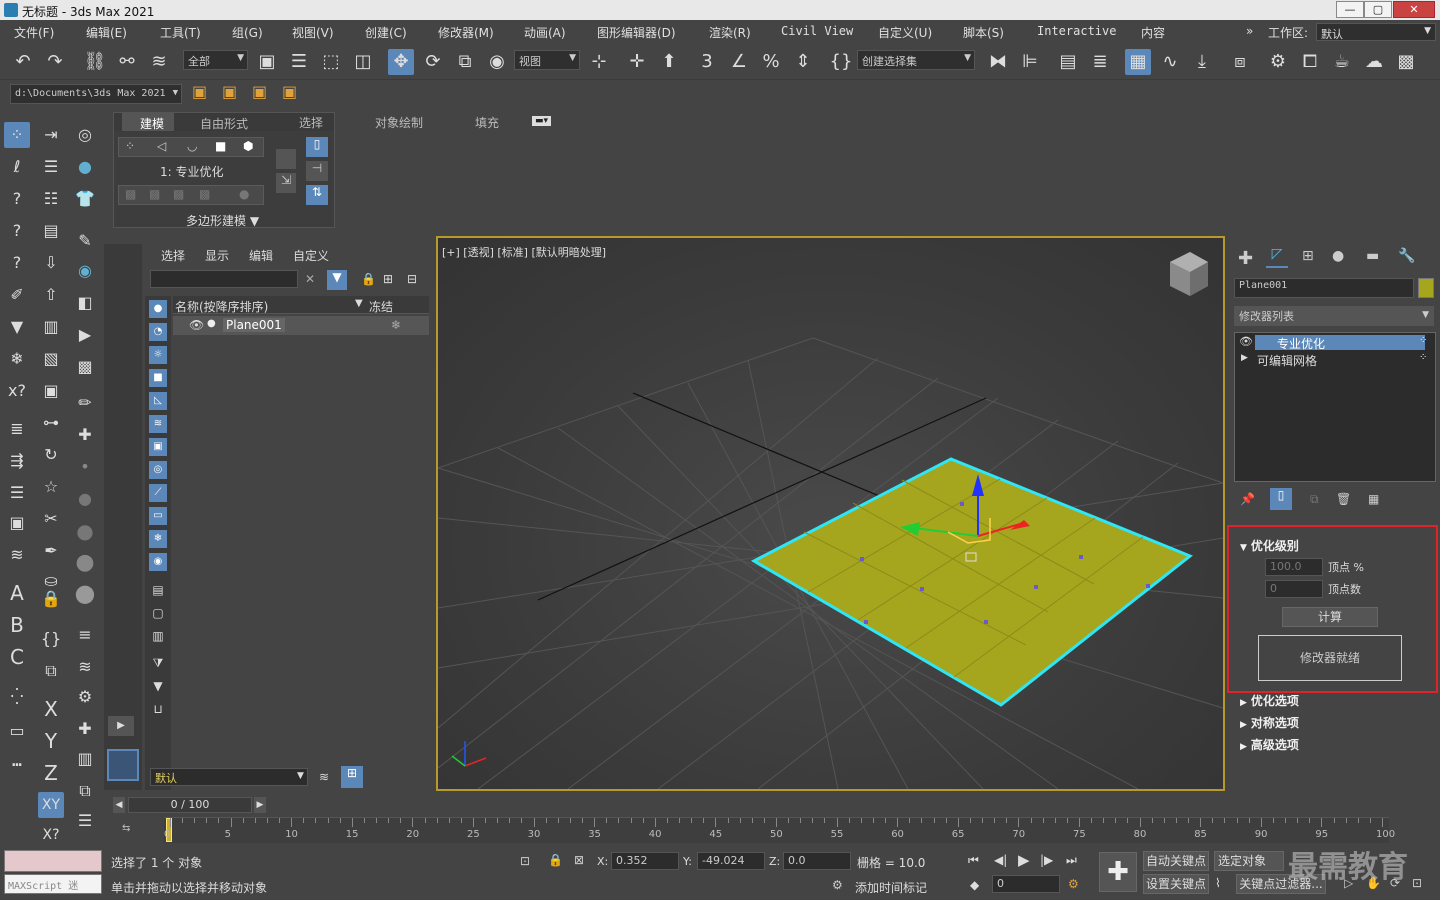 Image resolution: width=1440 pixels, height=900 pixels. What do you see at coordinates (973, 860) in the screenshot?
I see `goto-start-icon: ⏮` at bounding box center [973, 860].